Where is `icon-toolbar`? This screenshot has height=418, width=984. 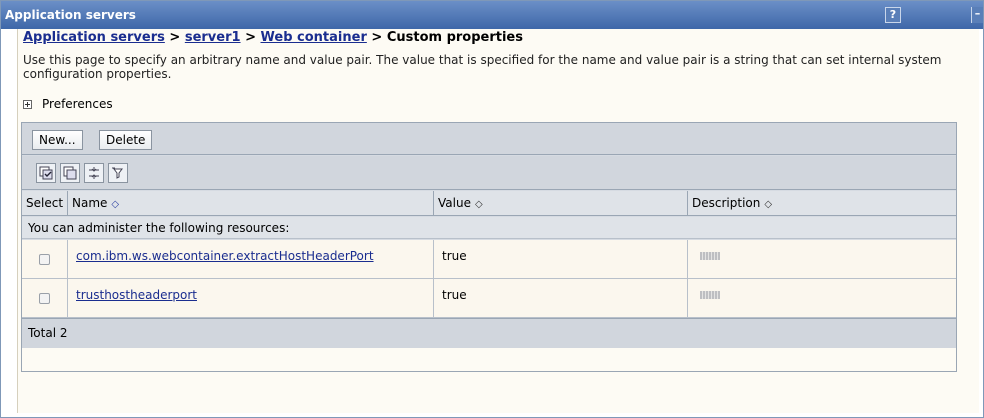
icon-toolbar is located at coordinates (489, 173).